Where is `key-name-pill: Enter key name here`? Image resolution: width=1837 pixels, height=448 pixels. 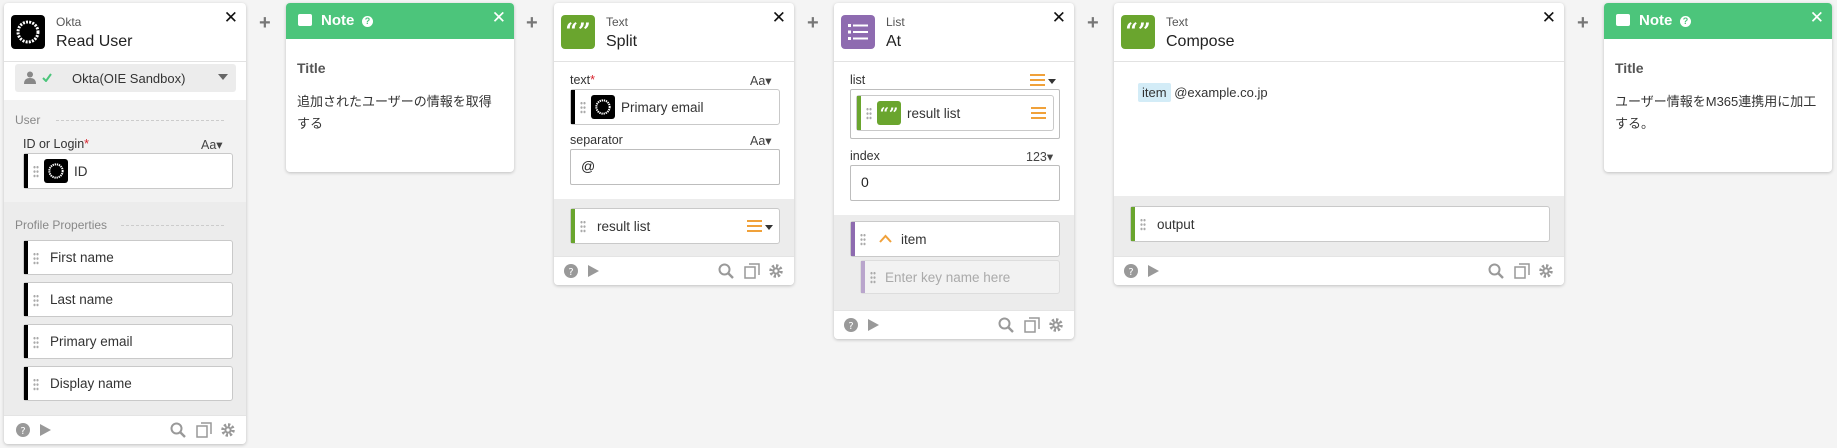
key-name-pill: Enter key name here is located at coordinates (960, 277).